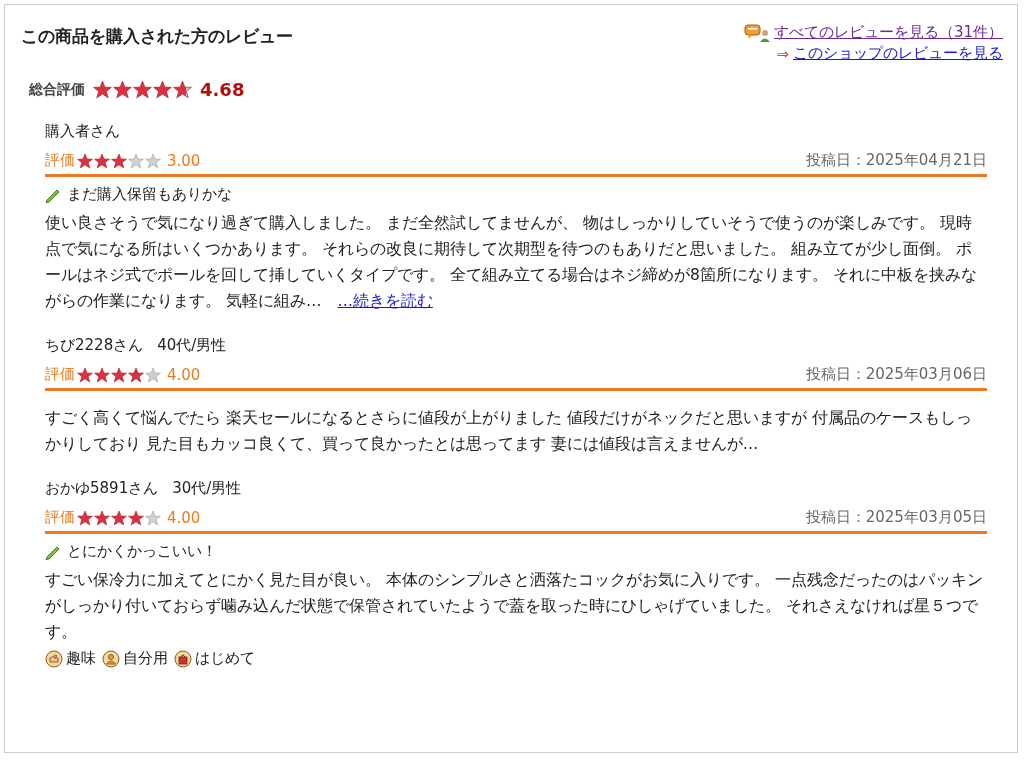  What do you see at coordinates (142, 551) in the screenshot?
I see `review-title: とにかくかっこいい！` at bounding box center [142, 551].